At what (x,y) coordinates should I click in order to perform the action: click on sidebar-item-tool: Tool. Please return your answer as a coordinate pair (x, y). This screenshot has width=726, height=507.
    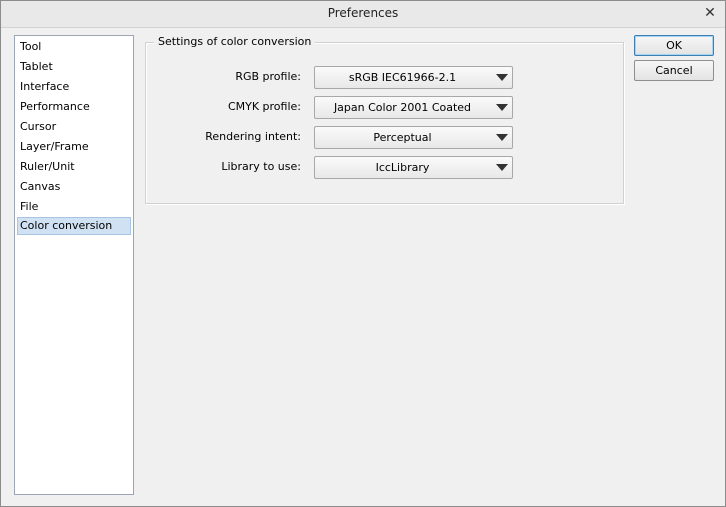
    Looking at the image, I should click on (74, 47).